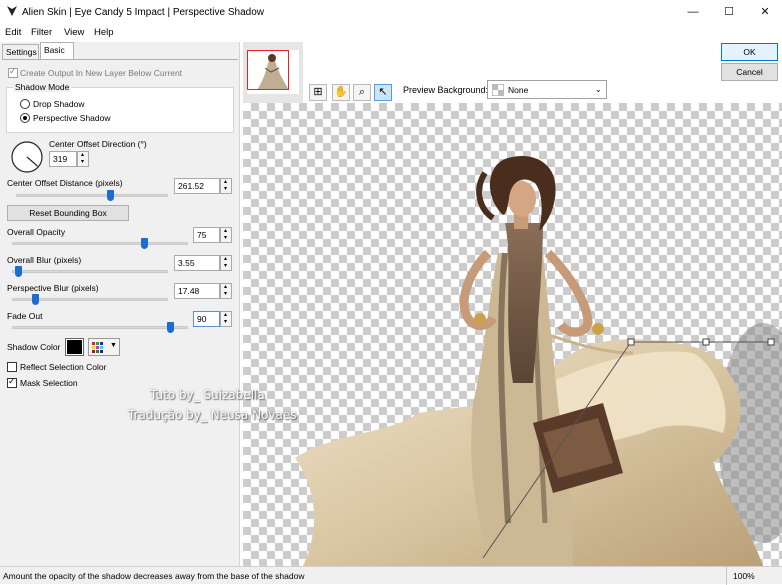 The image size is (782, 585). Describe the element at coordinates (42, 87) in the screenshot. I see `shadow-mode-label: Shadow Mode` at that location.